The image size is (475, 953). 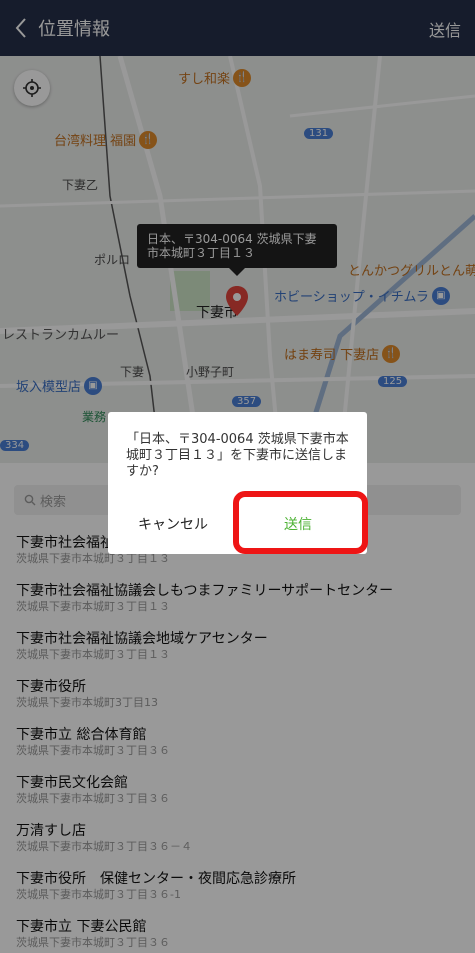 I want to click on cancel-button: キャンセル, so click(x=173, y=524).